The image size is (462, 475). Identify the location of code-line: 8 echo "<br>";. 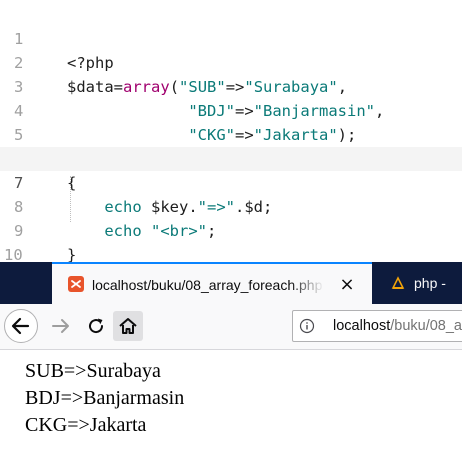
(231, 205).